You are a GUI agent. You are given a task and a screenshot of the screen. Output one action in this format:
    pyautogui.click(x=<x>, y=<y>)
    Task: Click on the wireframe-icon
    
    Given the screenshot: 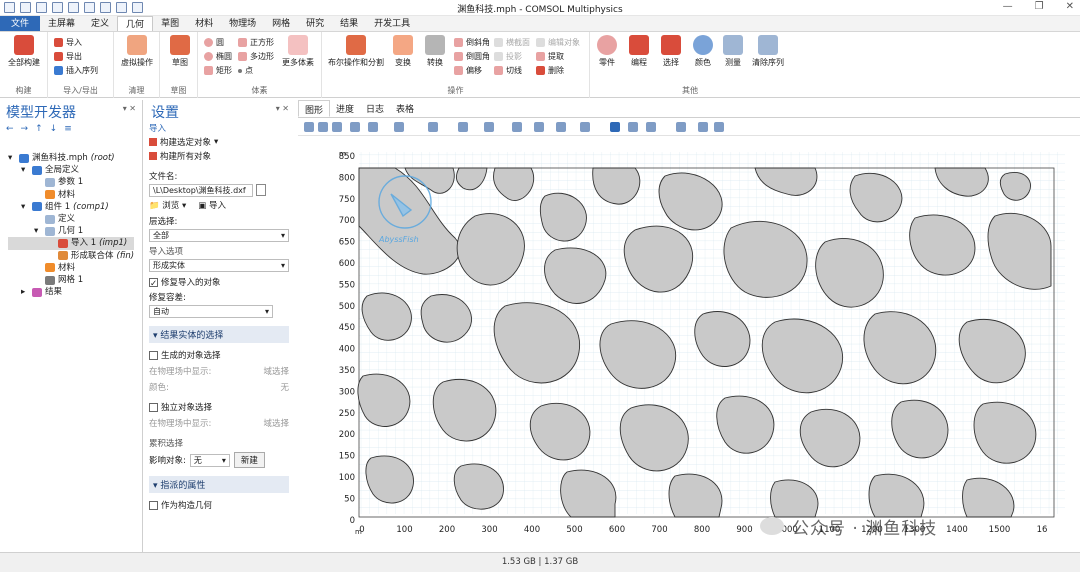 What is the action you would take?
    pyautogui.click(x=561, y=127)
    